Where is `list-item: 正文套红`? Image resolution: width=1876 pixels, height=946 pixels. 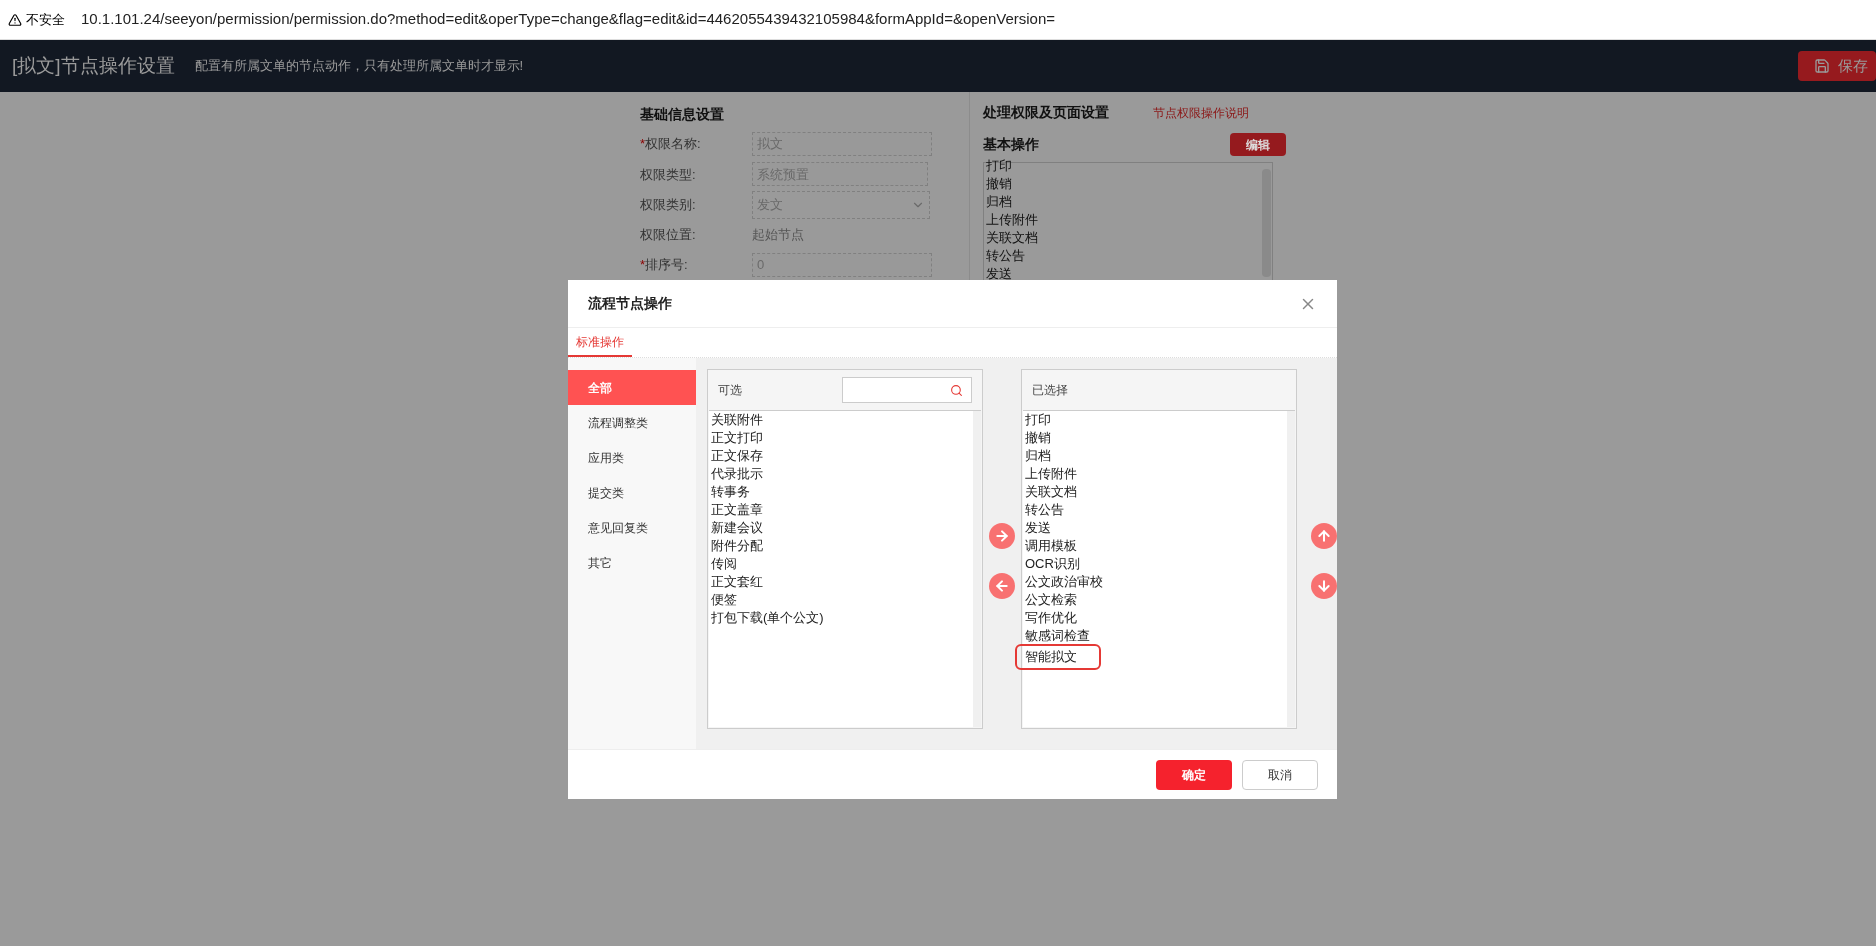 list-item: 正文套红 is located at coordinates (737, 582).